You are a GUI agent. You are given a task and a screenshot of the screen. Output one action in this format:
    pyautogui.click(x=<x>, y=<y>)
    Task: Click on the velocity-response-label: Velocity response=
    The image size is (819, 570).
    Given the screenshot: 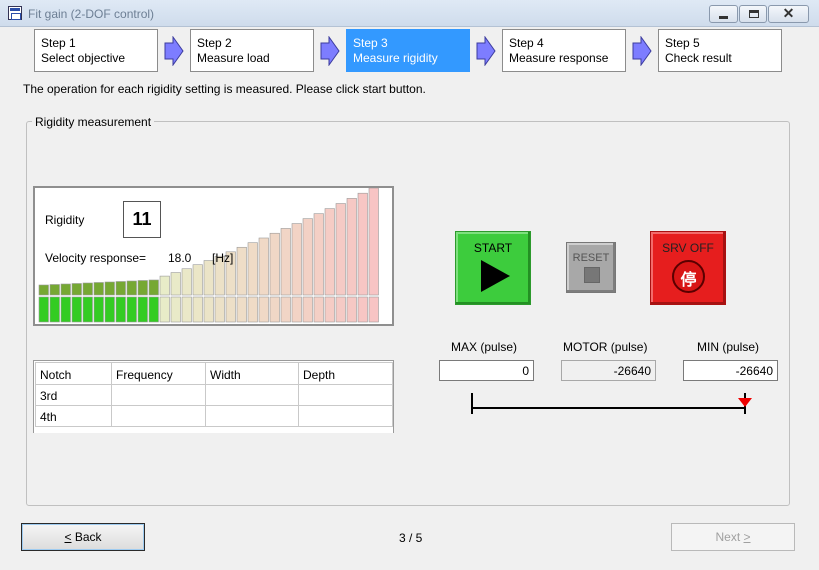 What is the action you would take?
    pyautogui.click(x=96, y=258)
    